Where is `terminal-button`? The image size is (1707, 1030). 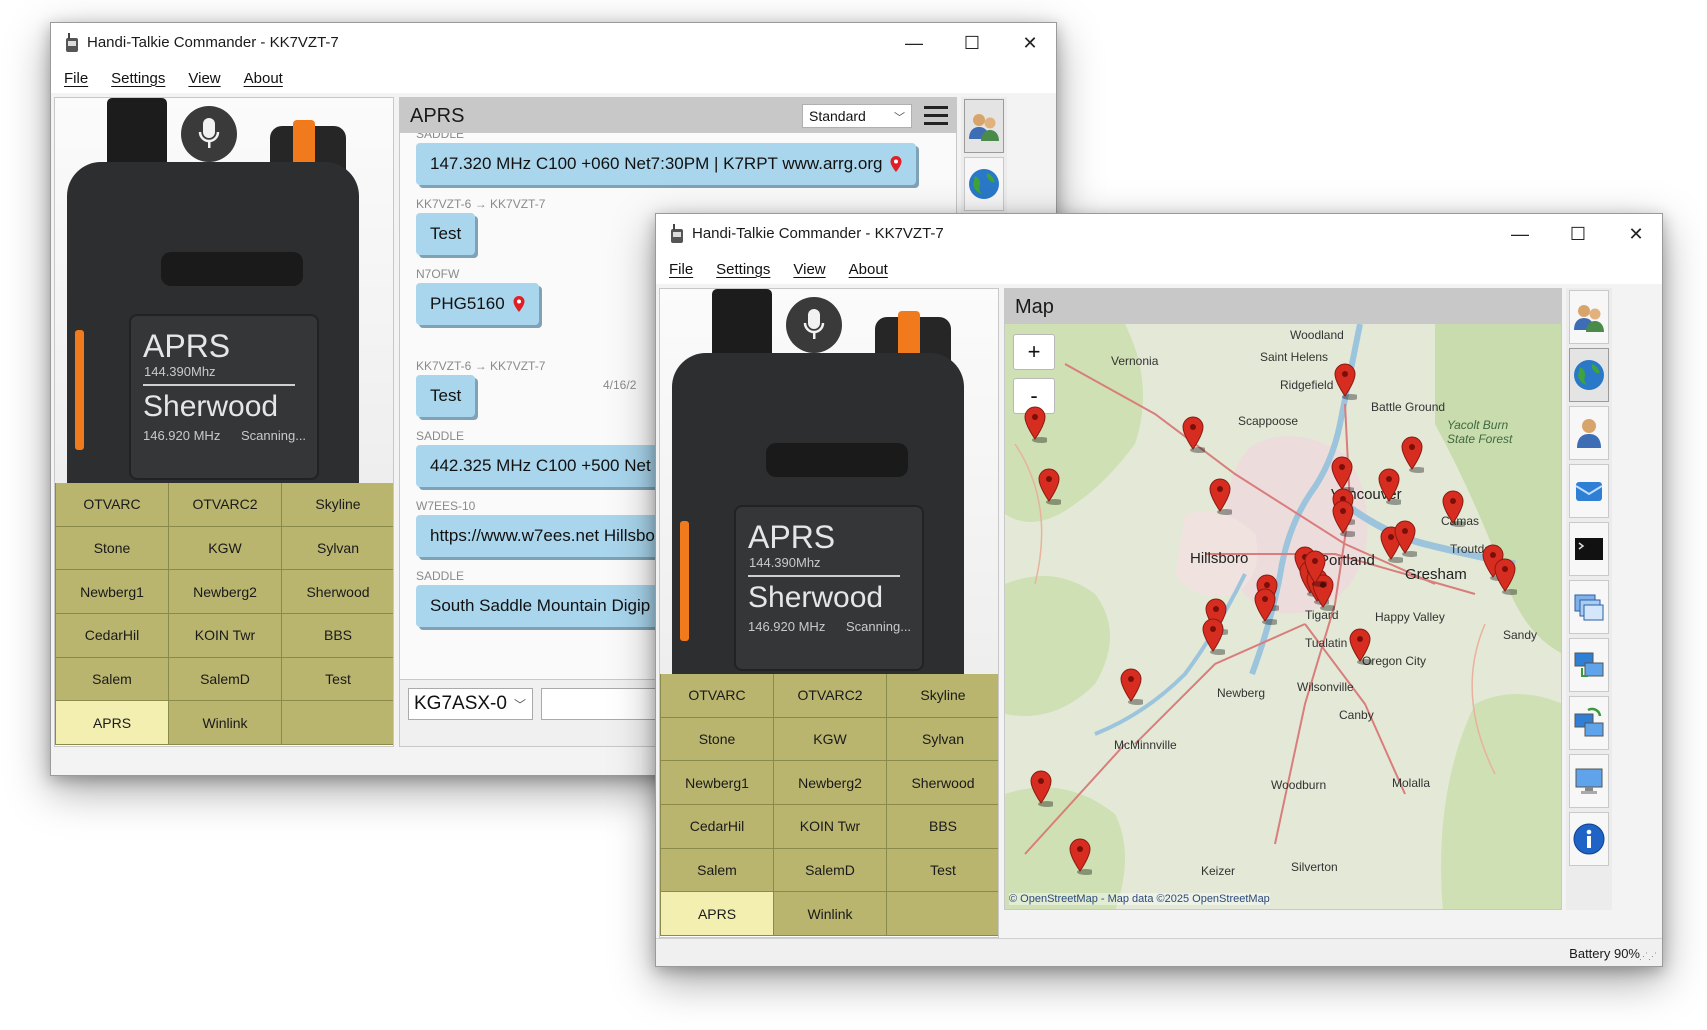
terminal-button is located at coordinates (1589, 549).